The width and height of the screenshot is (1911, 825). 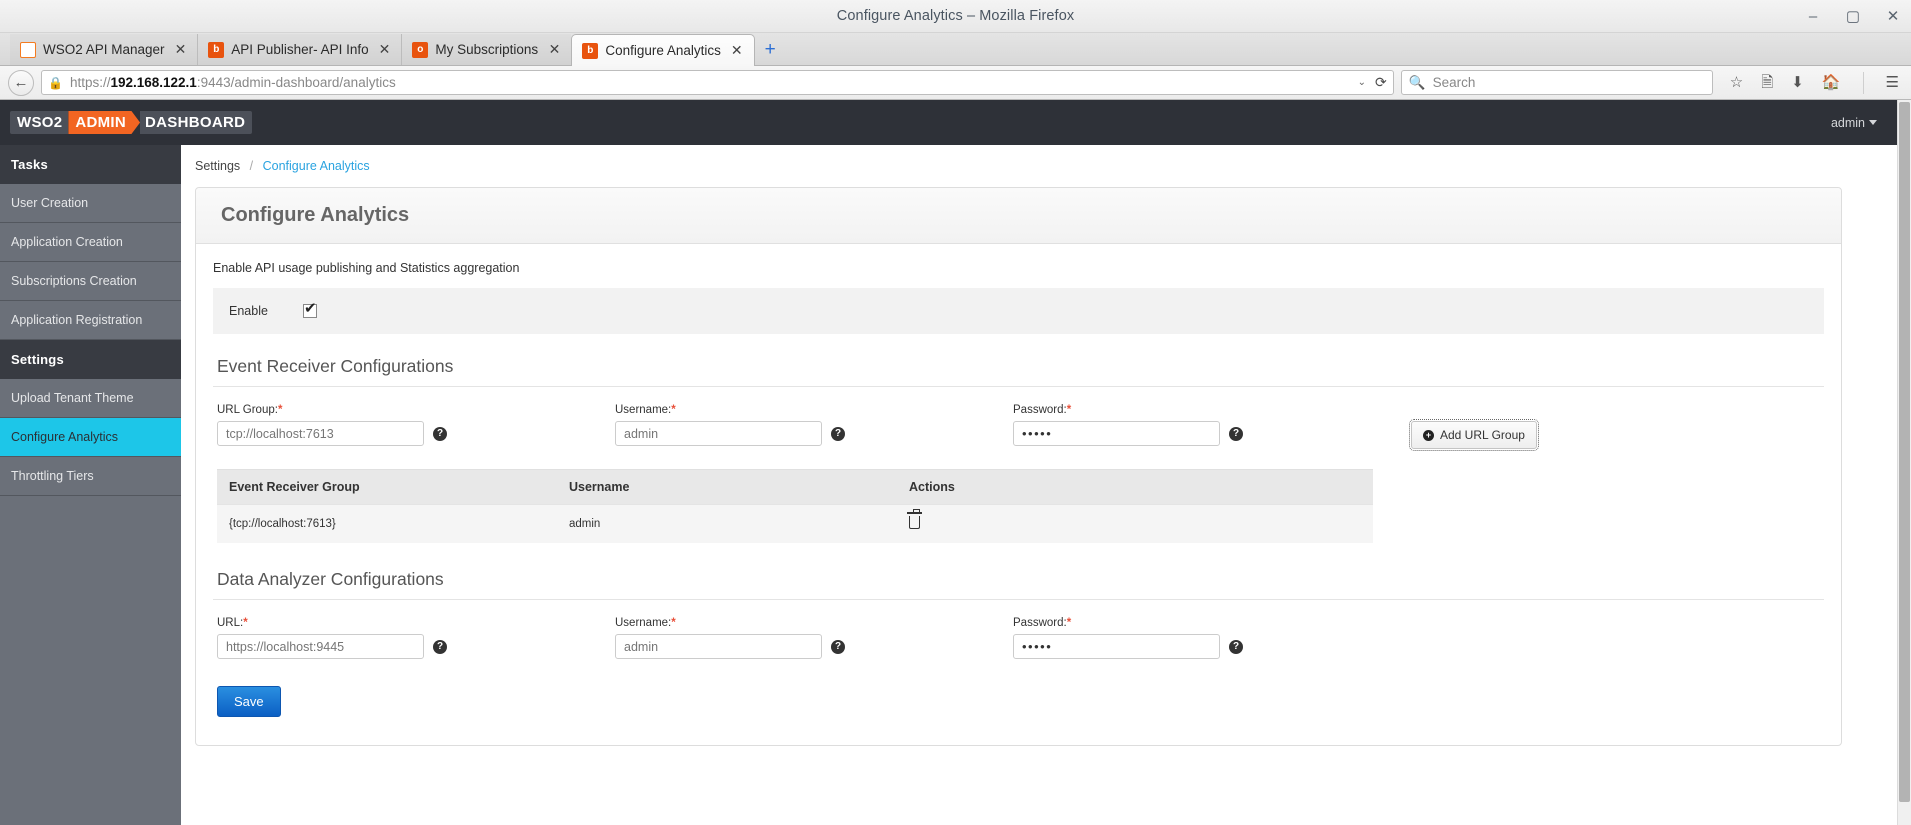 What do you see at coordinates (718, 433) in the screenshot?
I see `event-receiver-username-input` at bounding box center [718, 433].